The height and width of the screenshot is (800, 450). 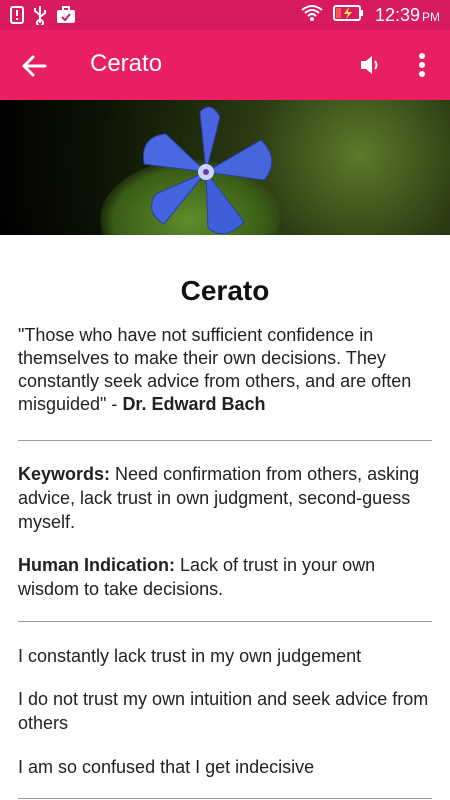 I want to click on ampm-text: PM, so click(x=431, y=17).